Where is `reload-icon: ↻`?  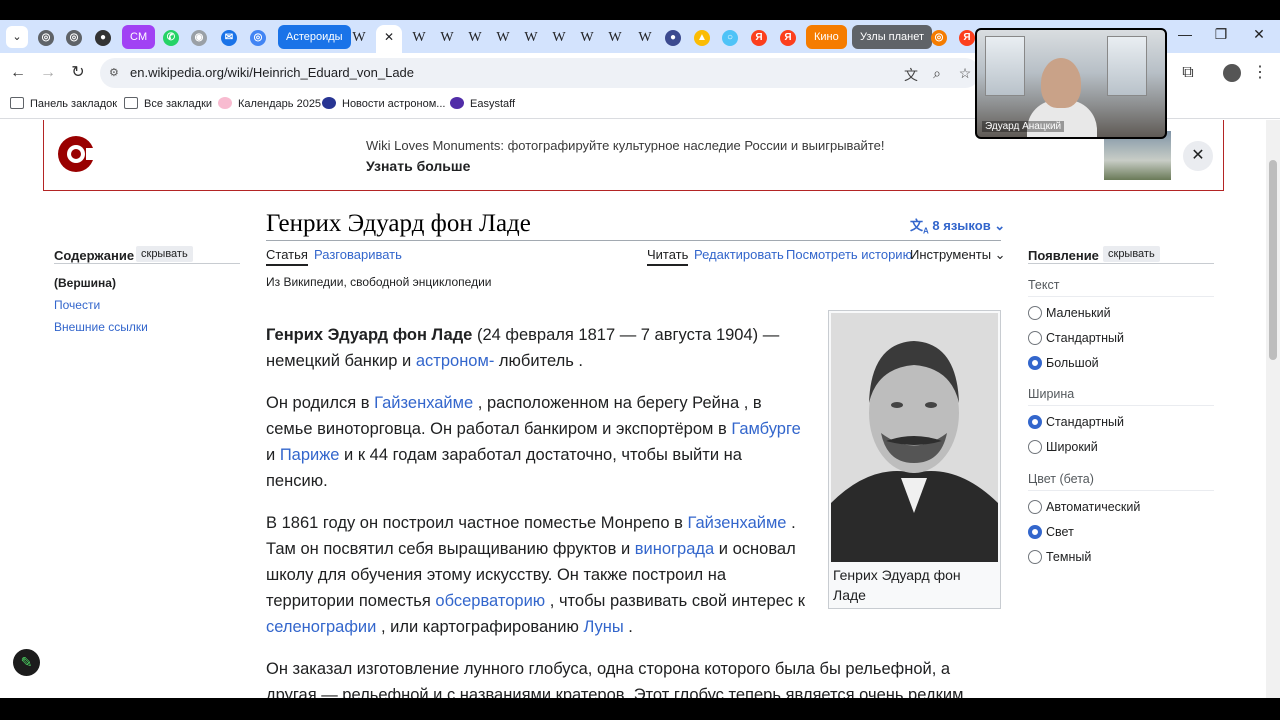 reload-icon: ↻ is located at coordinates (78, 73).